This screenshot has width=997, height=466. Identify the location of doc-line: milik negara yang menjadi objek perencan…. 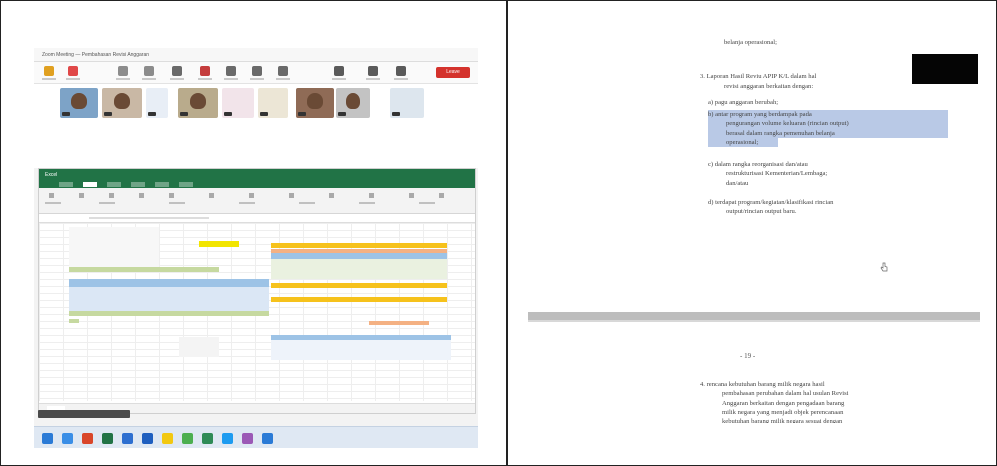
(783, 412).